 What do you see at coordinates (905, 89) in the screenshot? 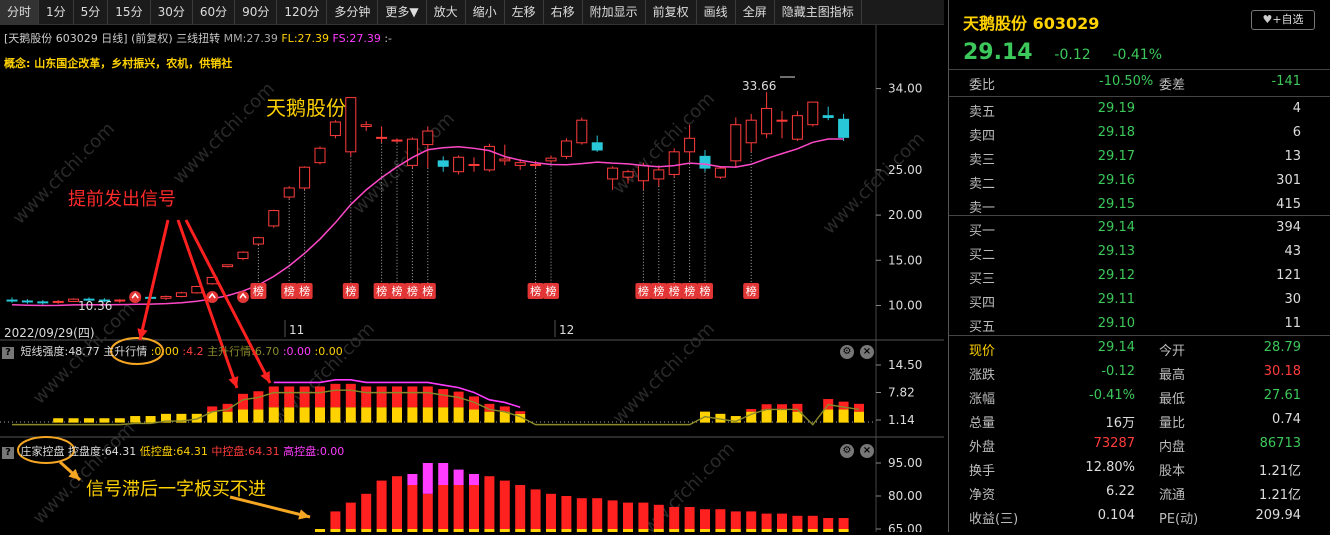
I see `y-tick-label: 34.00` at bounding box center [905, 89].